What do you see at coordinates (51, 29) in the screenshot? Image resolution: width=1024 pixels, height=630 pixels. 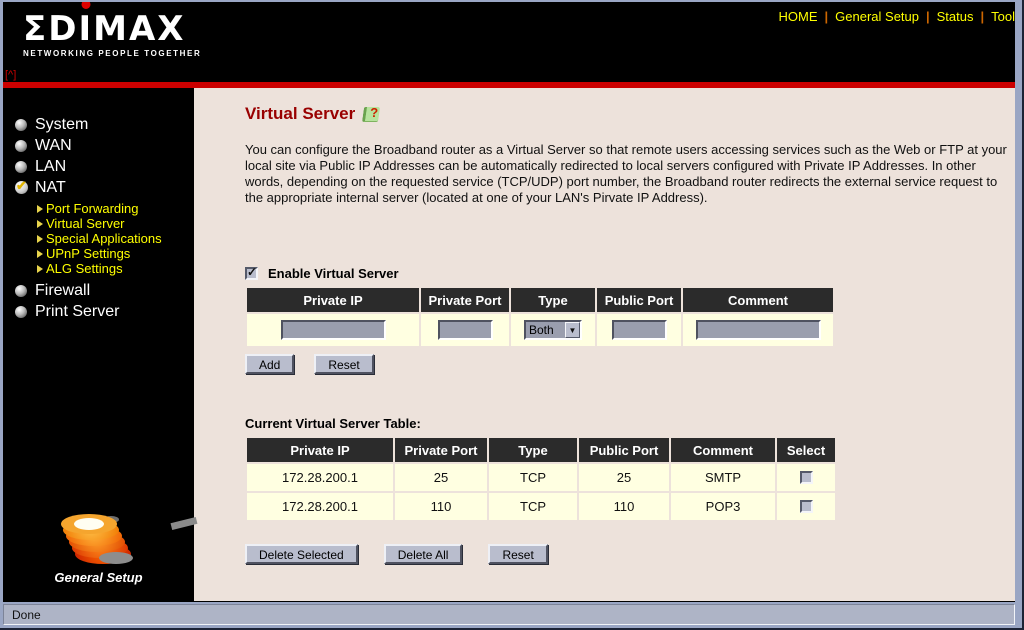 I see `logo-text-prefix: ΣD` at bounding box center [51, 29].